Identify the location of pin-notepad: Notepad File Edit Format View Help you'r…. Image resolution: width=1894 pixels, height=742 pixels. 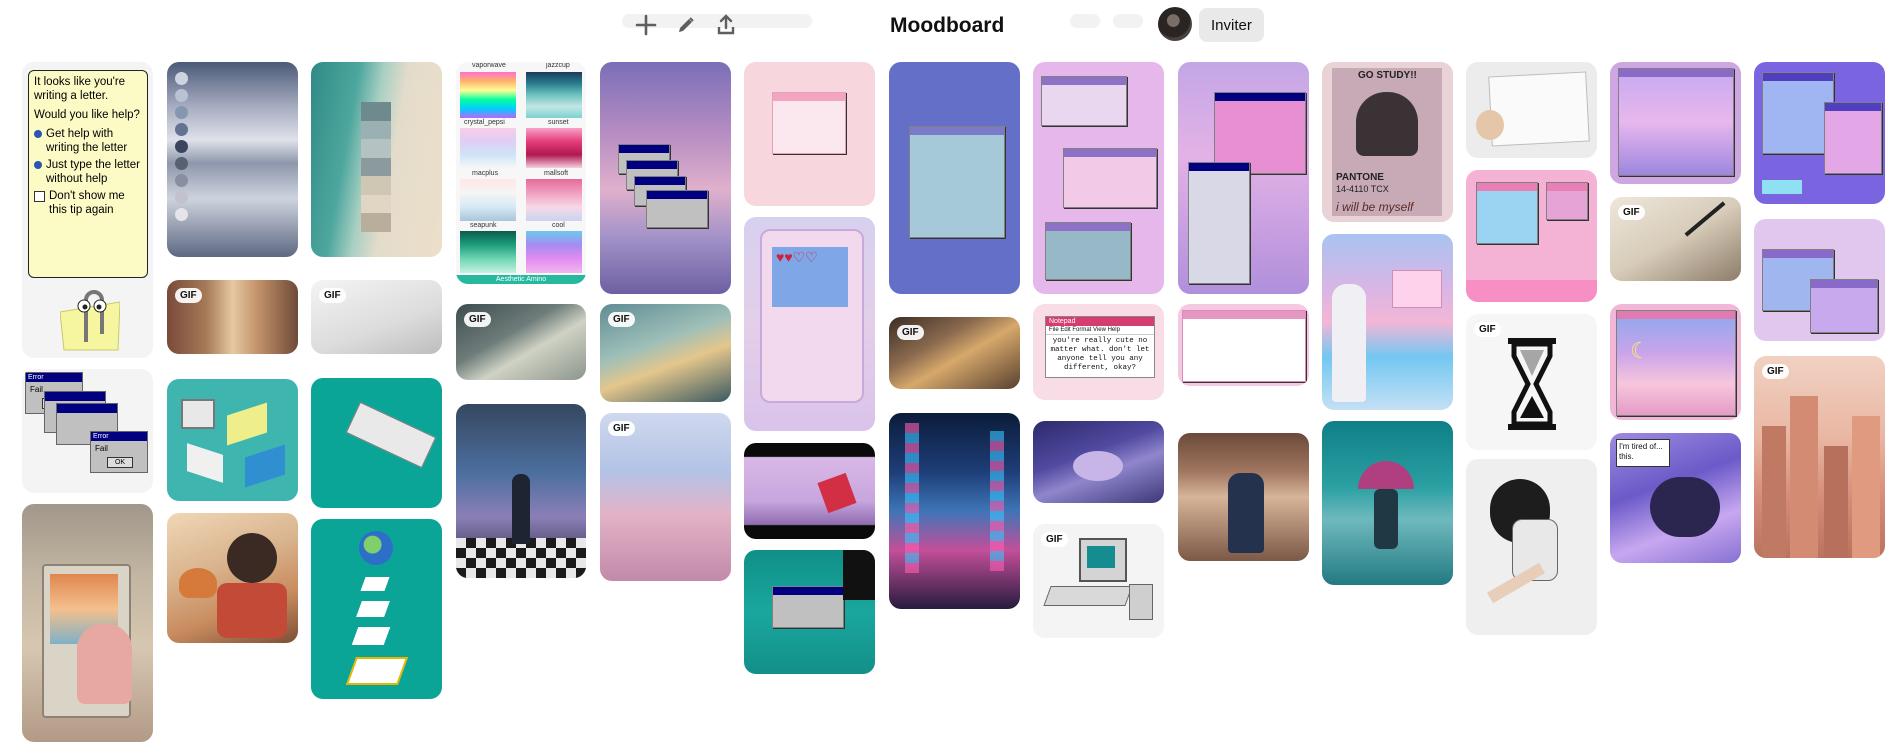
(1098, 352).